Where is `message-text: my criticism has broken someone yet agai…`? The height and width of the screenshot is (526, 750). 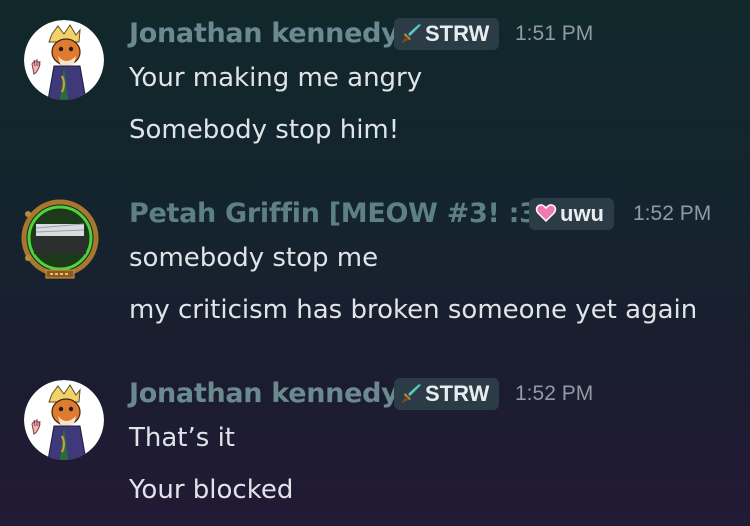
message-text: my criticism has broken someone yet agai… is located at coordinates (413, 310).